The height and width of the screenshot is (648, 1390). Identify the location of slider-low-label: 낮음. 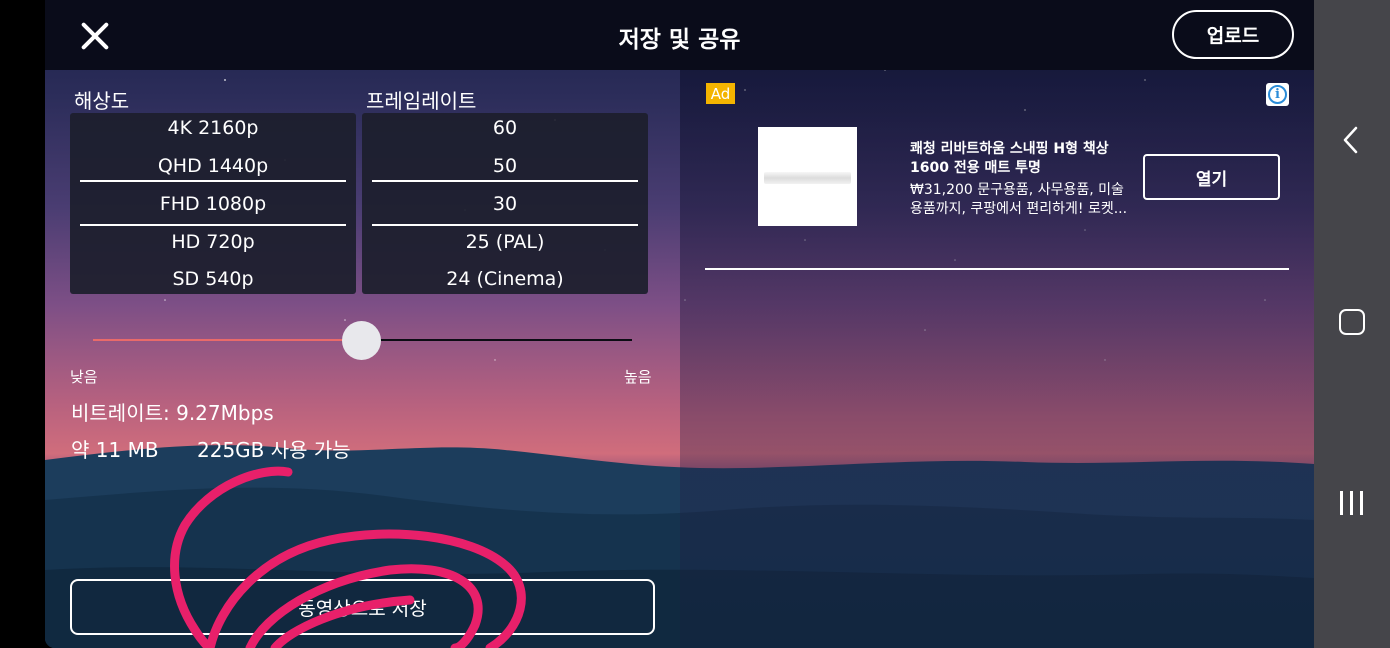
(84, 377).